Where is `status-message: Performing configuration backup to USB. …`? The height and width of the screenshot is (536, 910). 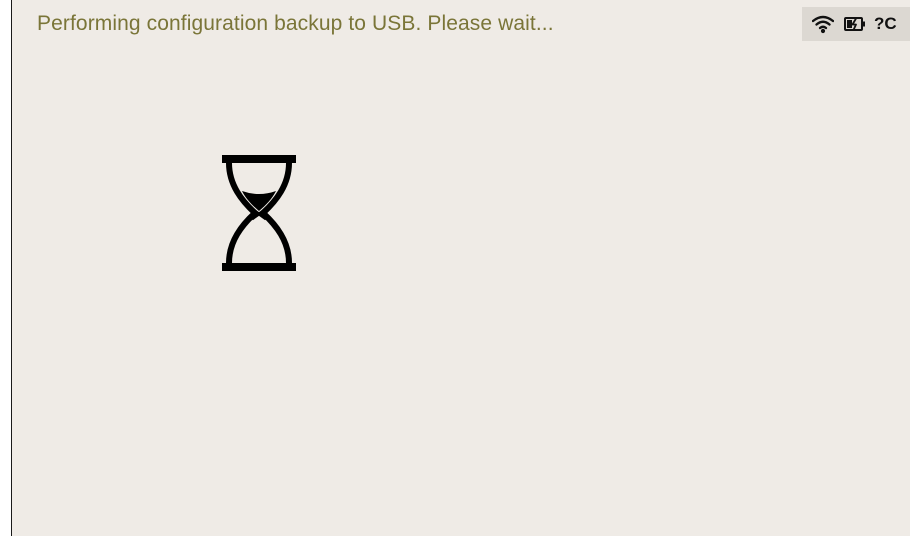
status-message: Performing configuration backup to USB. … is located at coordinates (295, 23).